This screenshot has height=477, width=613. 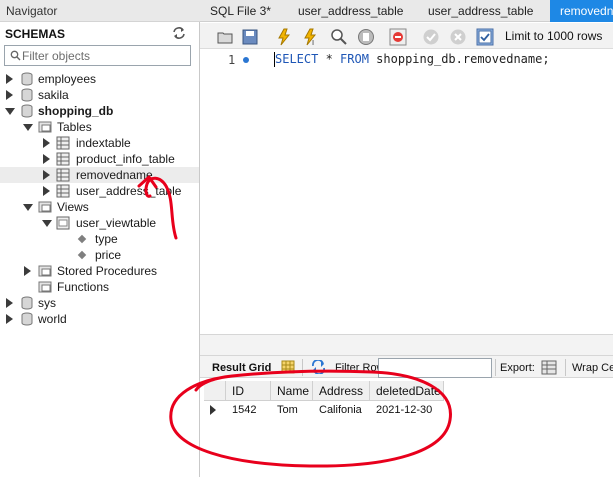 What do you see at coordinates (435, 368) in the screenshot?
I see `filter-rows-input` at bounding box center [435, 368].